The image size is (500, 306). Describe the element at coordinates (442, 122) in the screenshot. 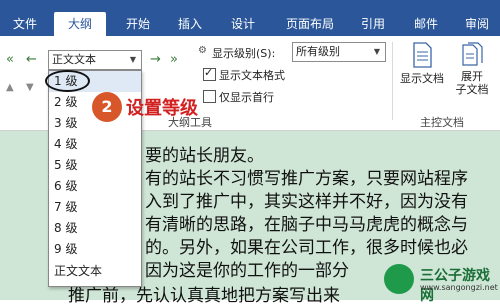

I see `group-label-master-document: 主控文档` at that location.